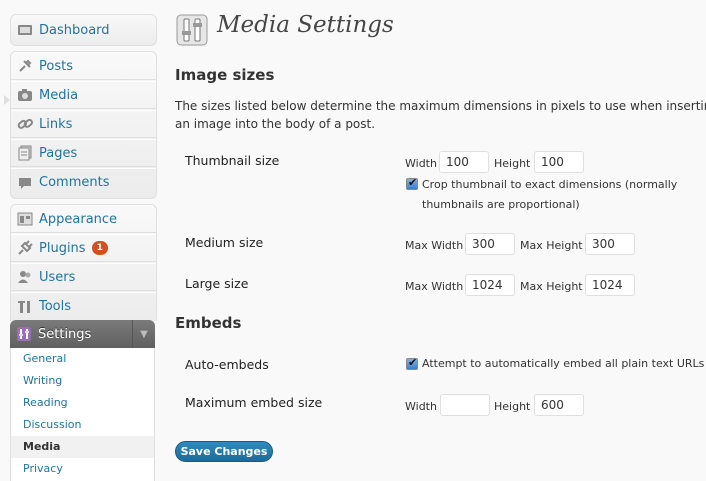 The height and width of the screenshot is (481, 706). What do you see at coordinates (490, 285) in the screenshot?
I see `large-max-width-input` at bounding box center [490, 285].